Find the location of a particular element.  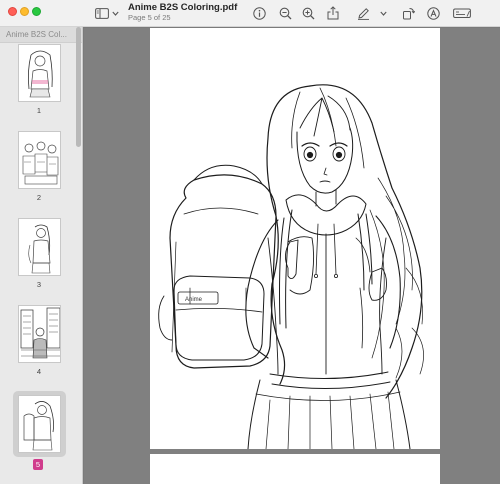

backpack-tag-text: Anime is located at coordinates (194, 300).